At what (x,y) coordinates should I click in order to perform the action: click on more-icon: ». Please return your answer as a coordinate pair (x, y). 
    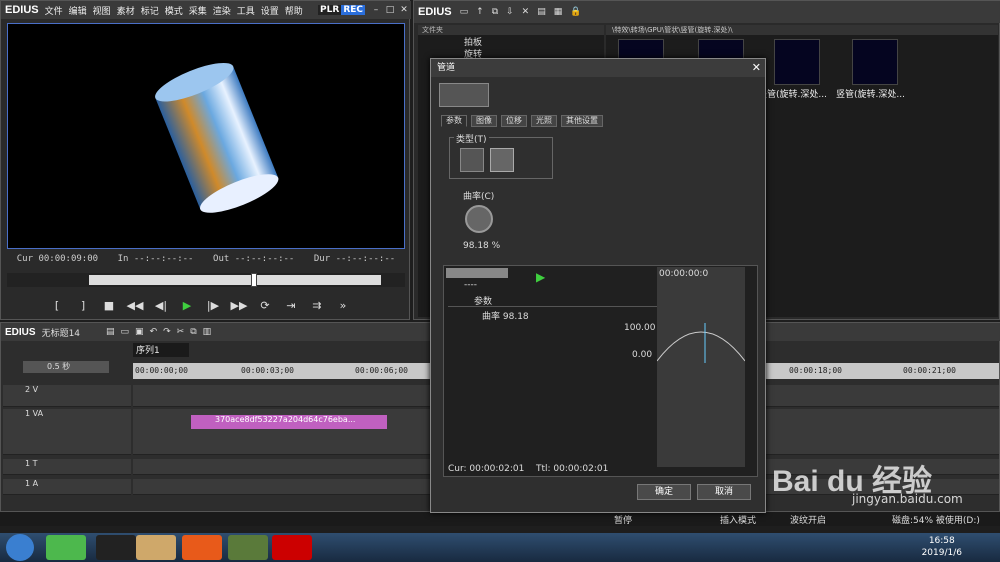
    Looking at the image, I should click on (343, 305).